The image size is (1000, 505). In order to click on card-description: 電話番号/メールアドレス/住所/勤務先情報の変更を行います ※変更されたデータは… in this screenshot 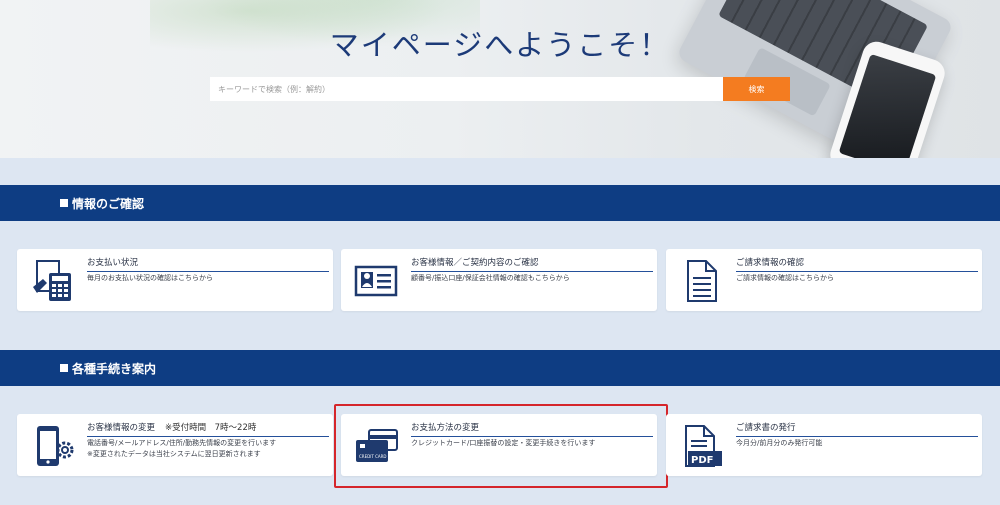, I will do `click(182, 448)`.